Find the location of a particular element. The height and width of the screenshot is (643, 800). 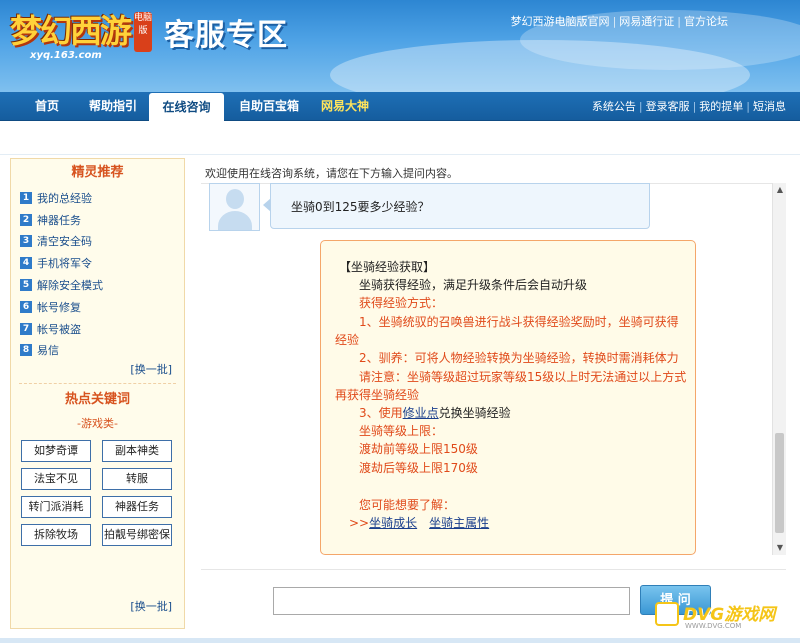

messages-link: 短消息 is located at coordinates (769, 106).